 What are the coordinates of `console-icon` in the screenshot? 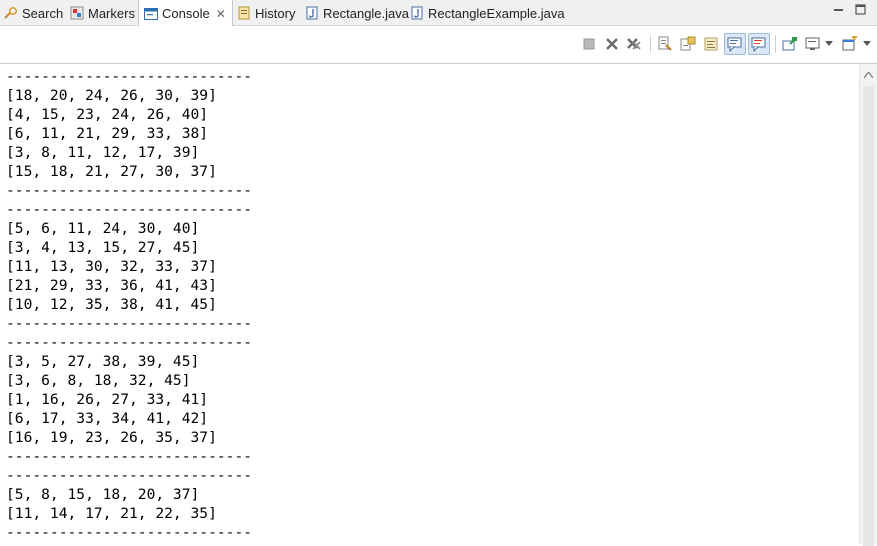 It's located at (151, 14).